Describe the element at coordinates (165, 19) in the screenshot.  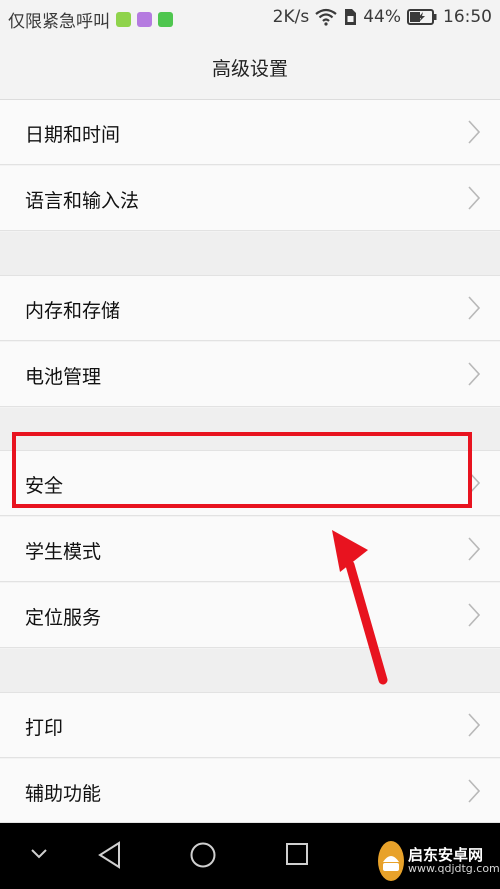
I see `notification-wechat-icon` at that location.